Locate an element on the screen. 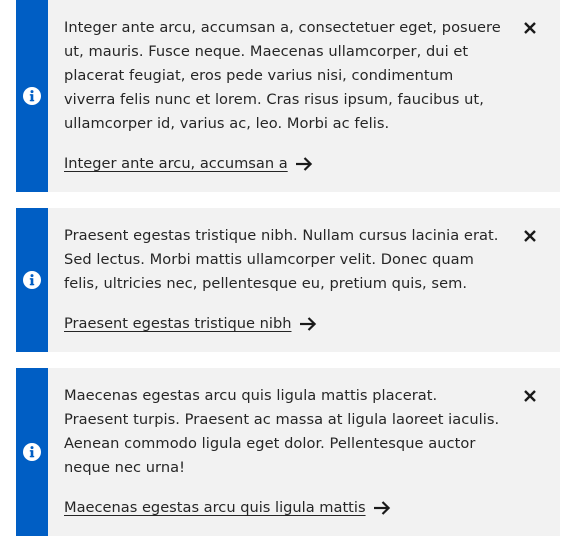 The image size is (576, 552). notification-link: Integer ante arcu, accumsan a is located at coordinates (188, 164).